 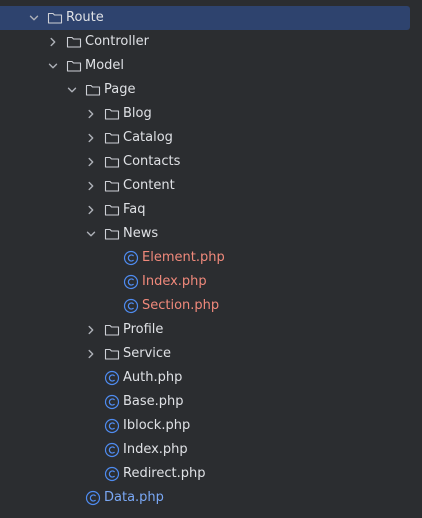 I want to click on folder-node-contacts: Contacts, so click(x=211, y=162).